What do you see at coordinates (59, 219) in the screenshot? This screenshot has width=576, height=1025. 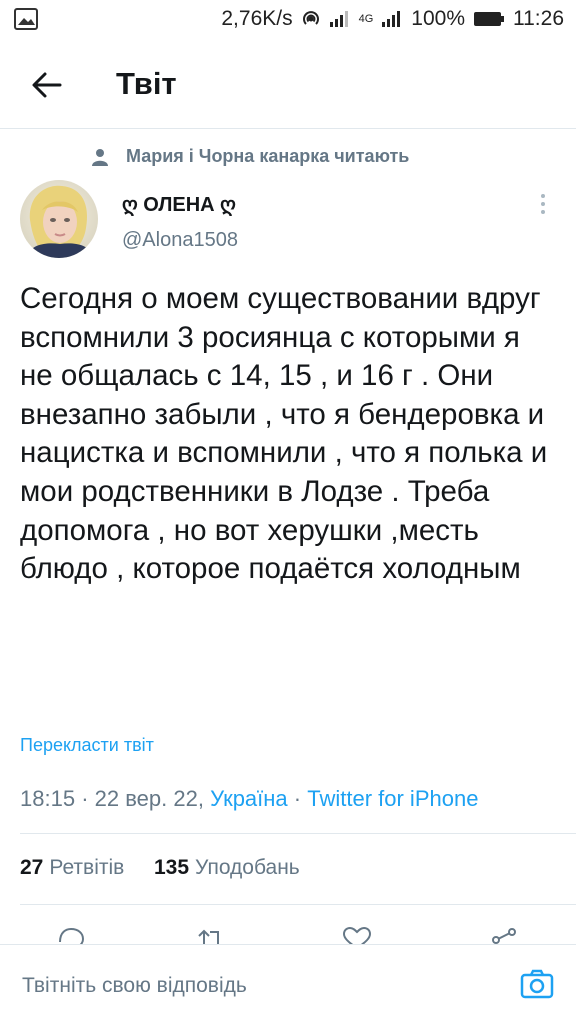 I see `avatar` at bounding box center [59, 219].